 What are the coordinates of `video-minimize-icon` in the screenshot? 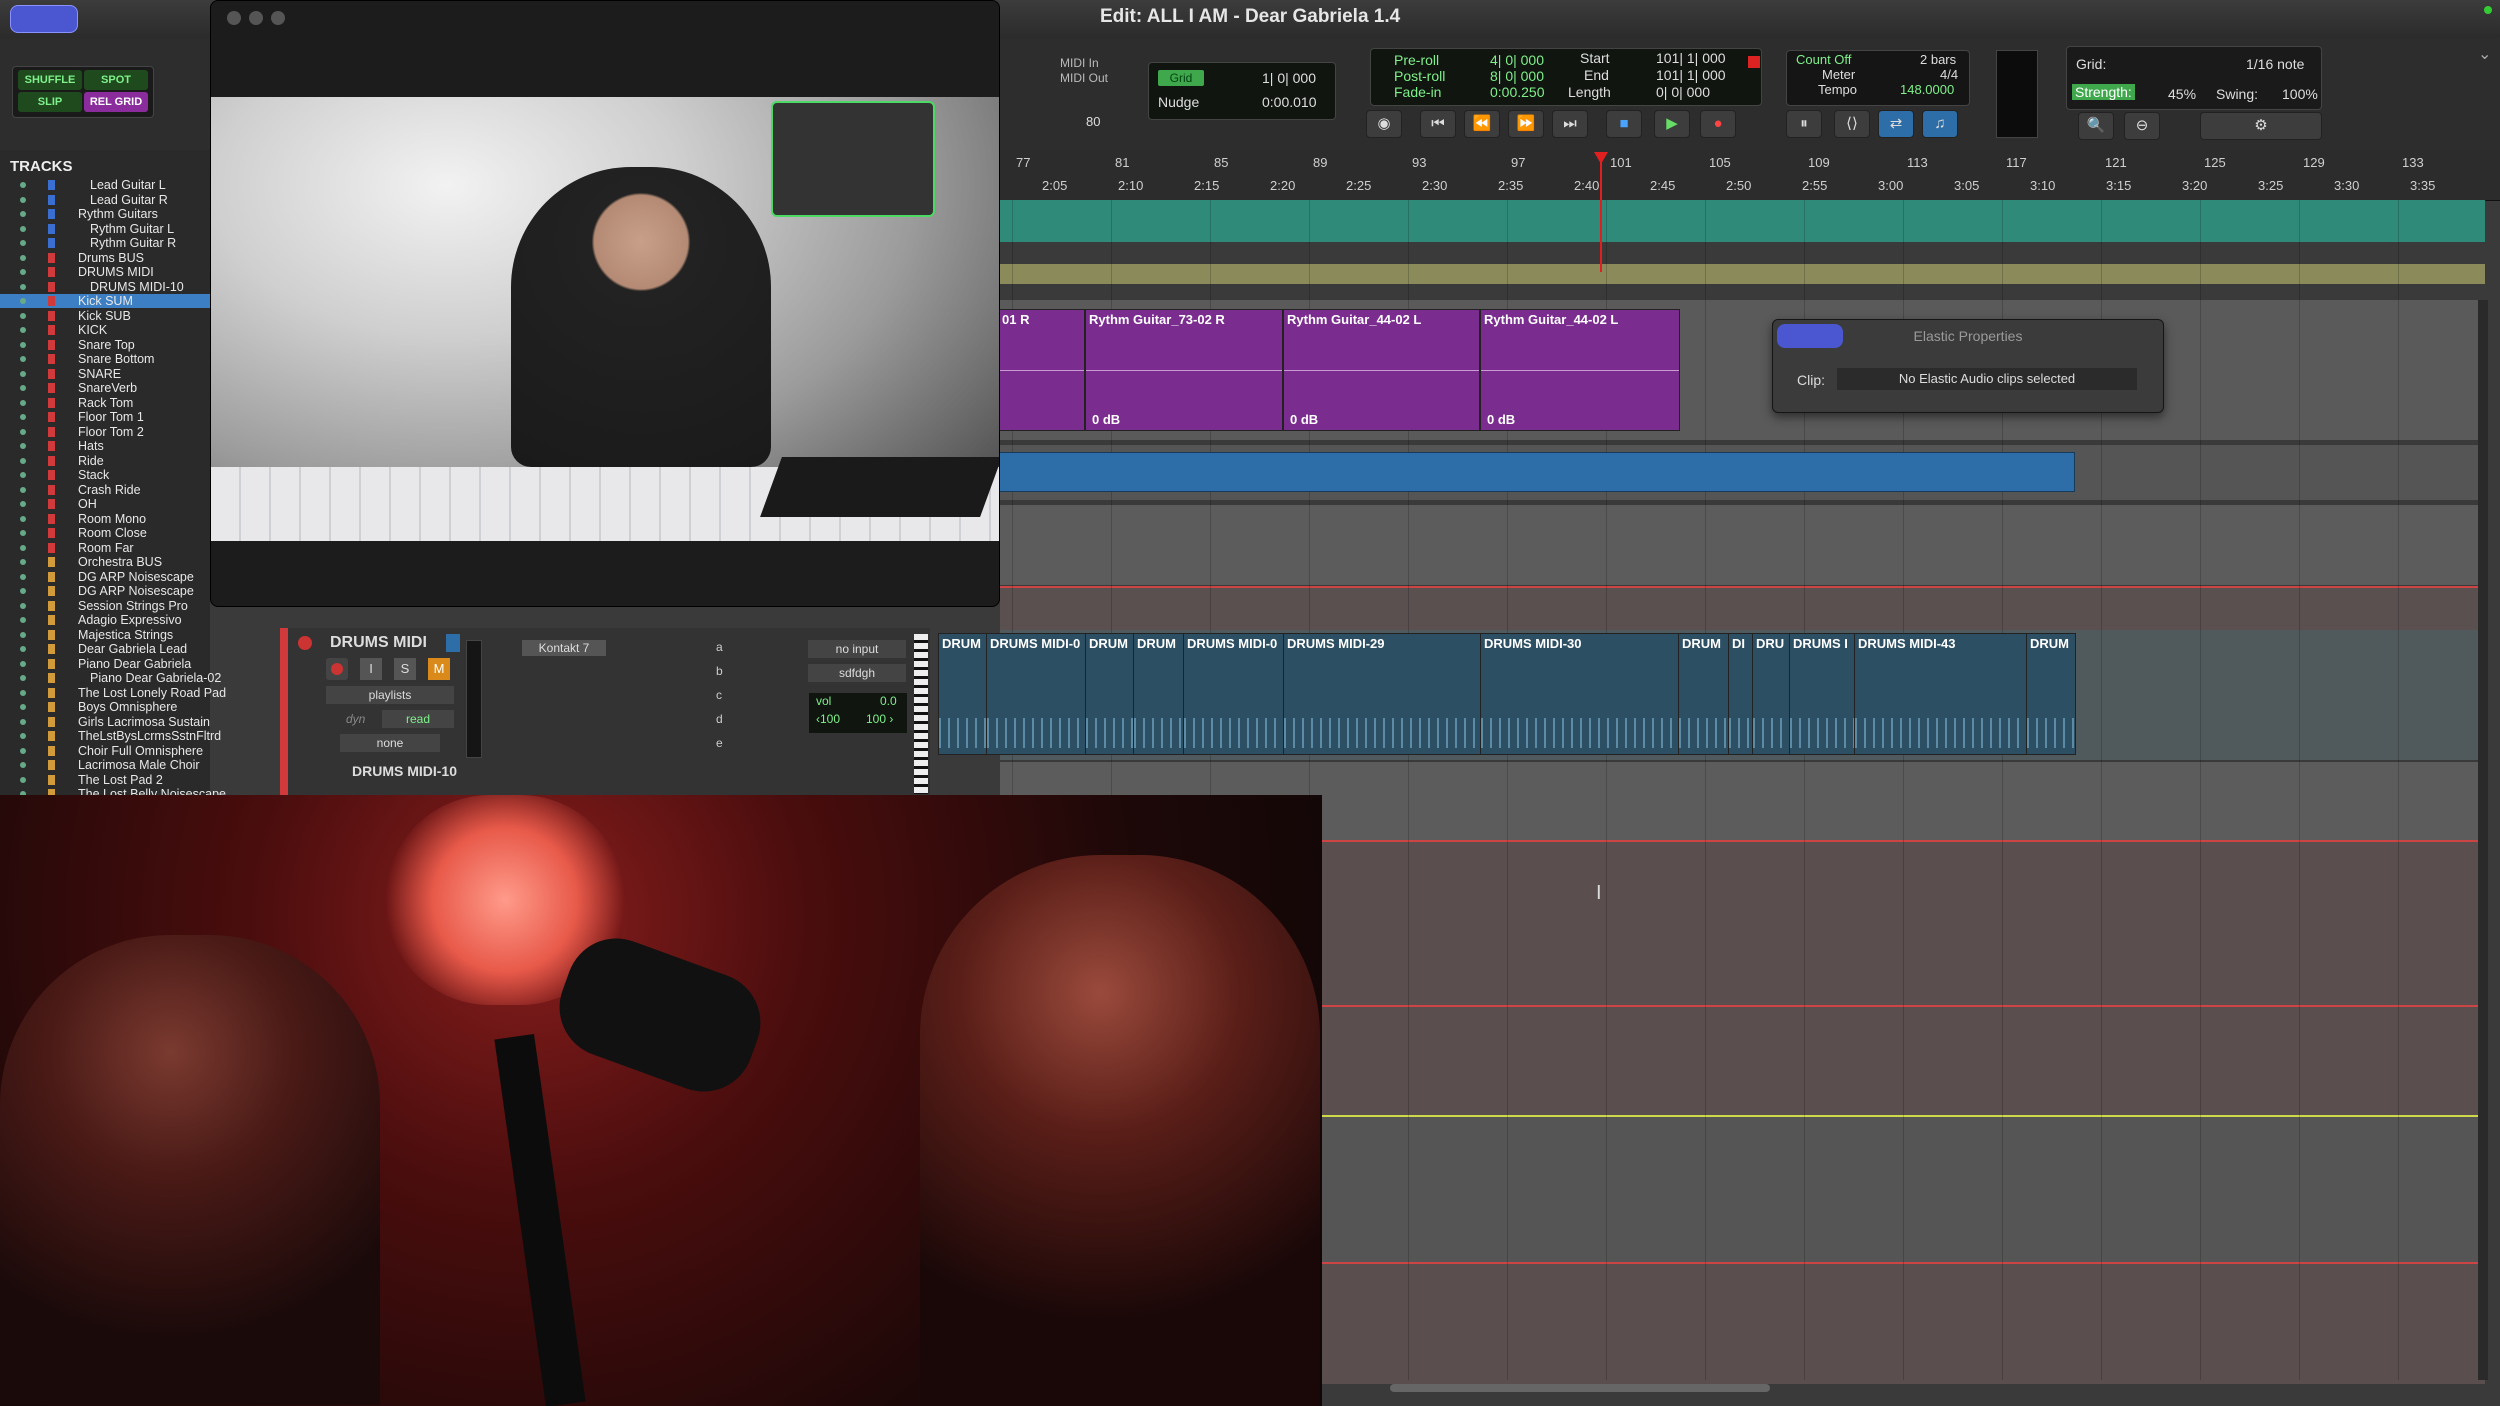 It's located at (256, 18).